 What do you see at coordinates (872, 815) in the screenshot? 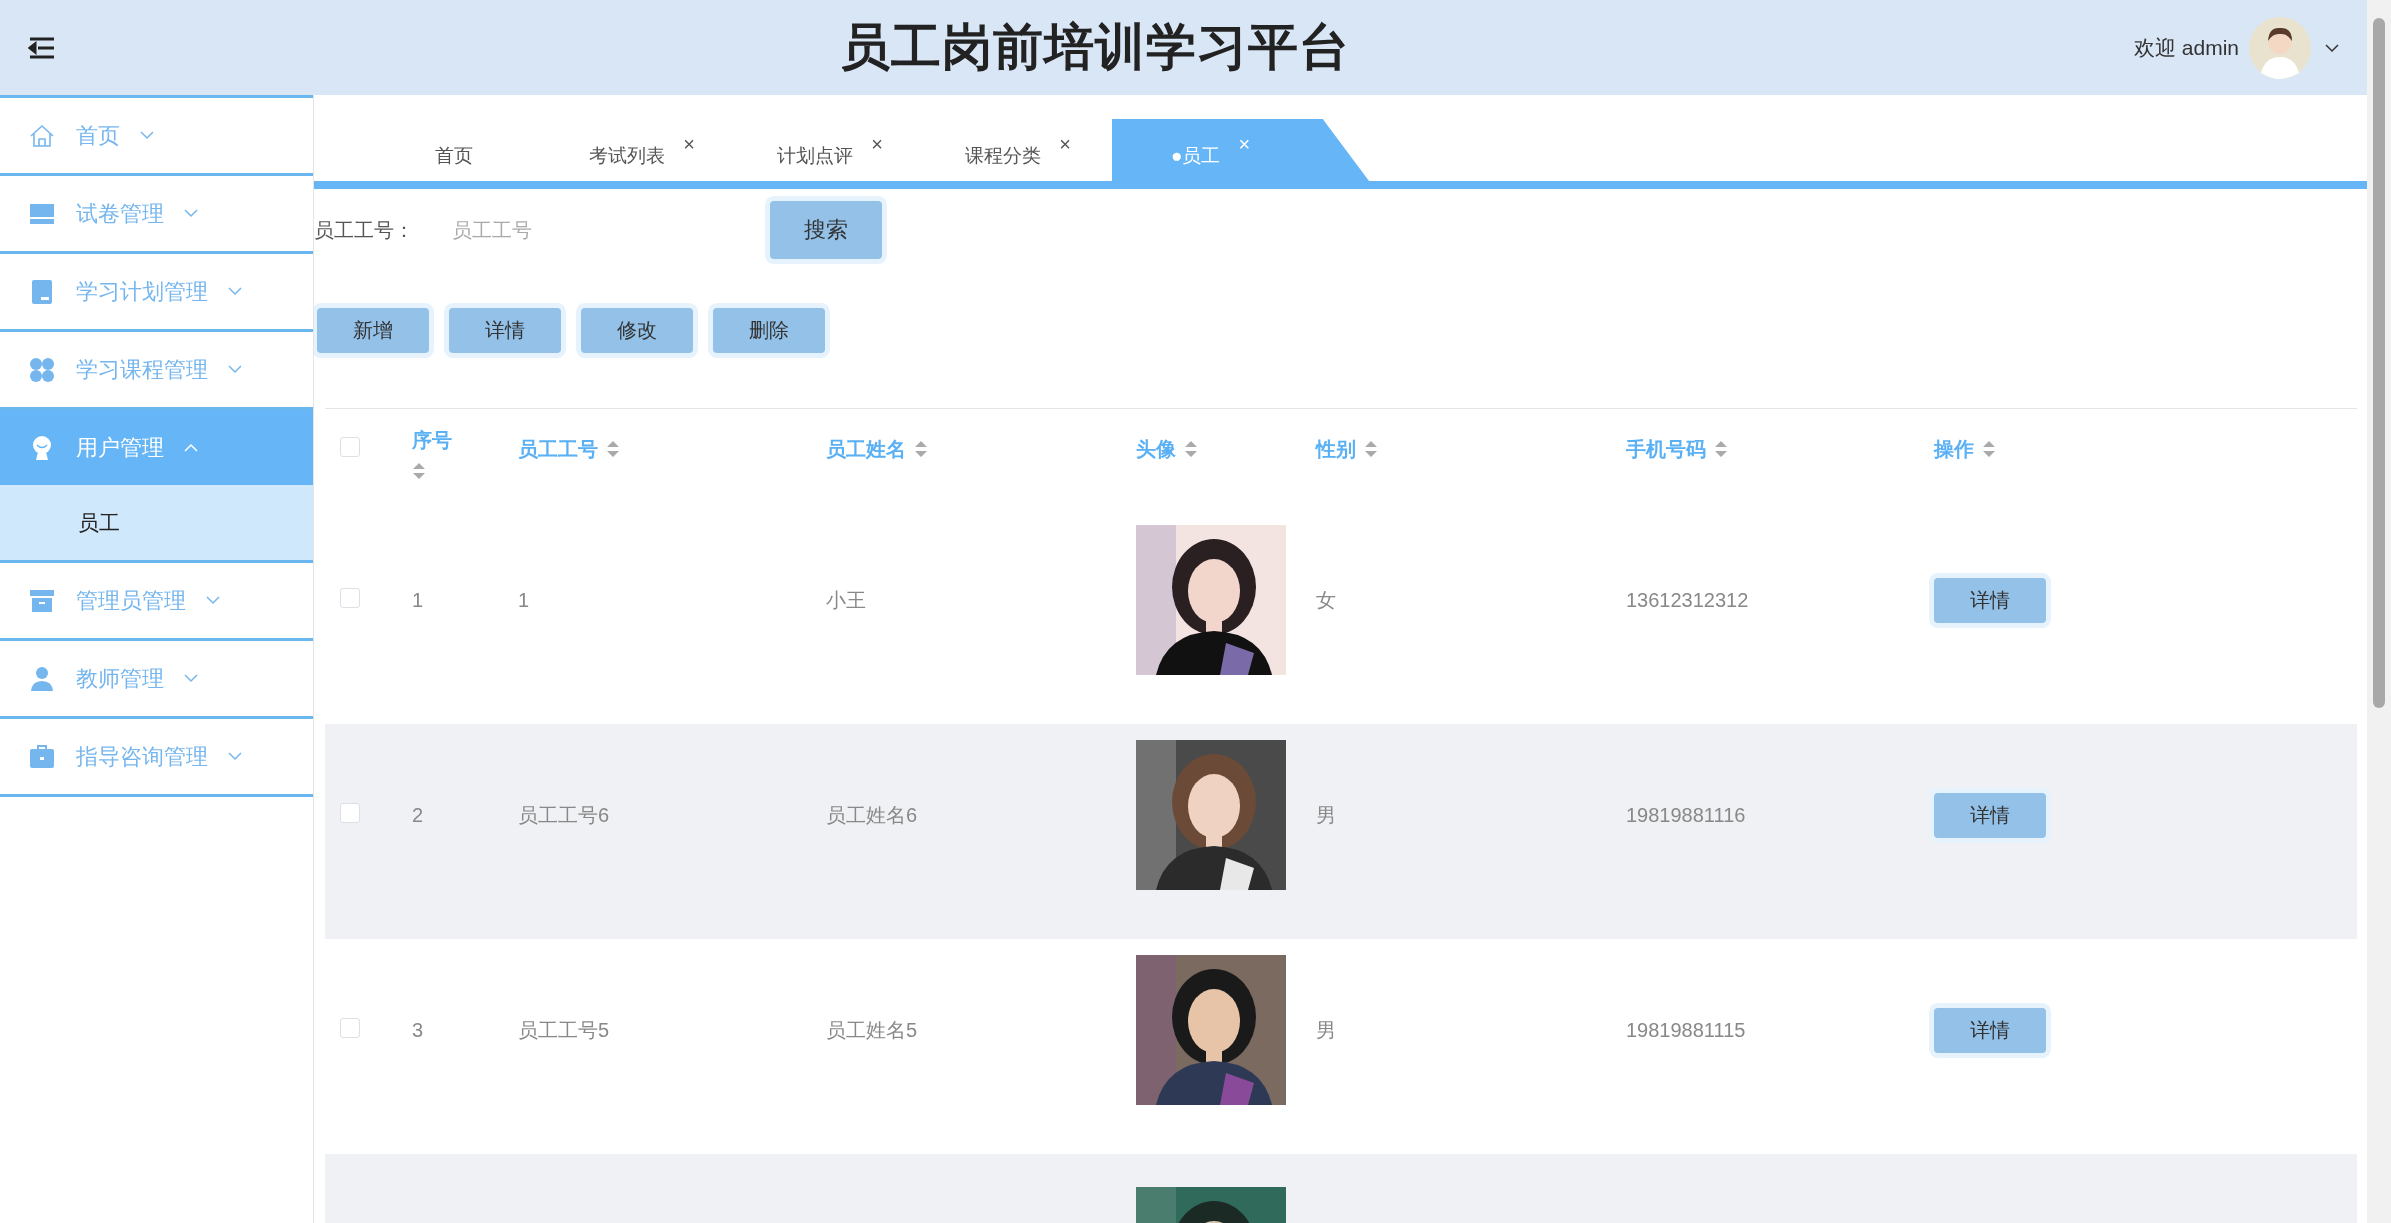
I see `table-cell-text: 员工姓名6` at bounding box center [872, 815].